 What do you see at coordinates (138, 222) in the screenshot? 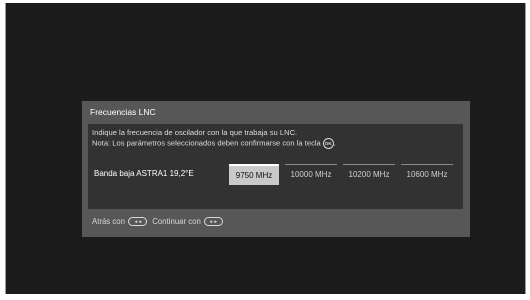
I see `rewind-button-icon: ◄◄` at bounding box center [138, 222].